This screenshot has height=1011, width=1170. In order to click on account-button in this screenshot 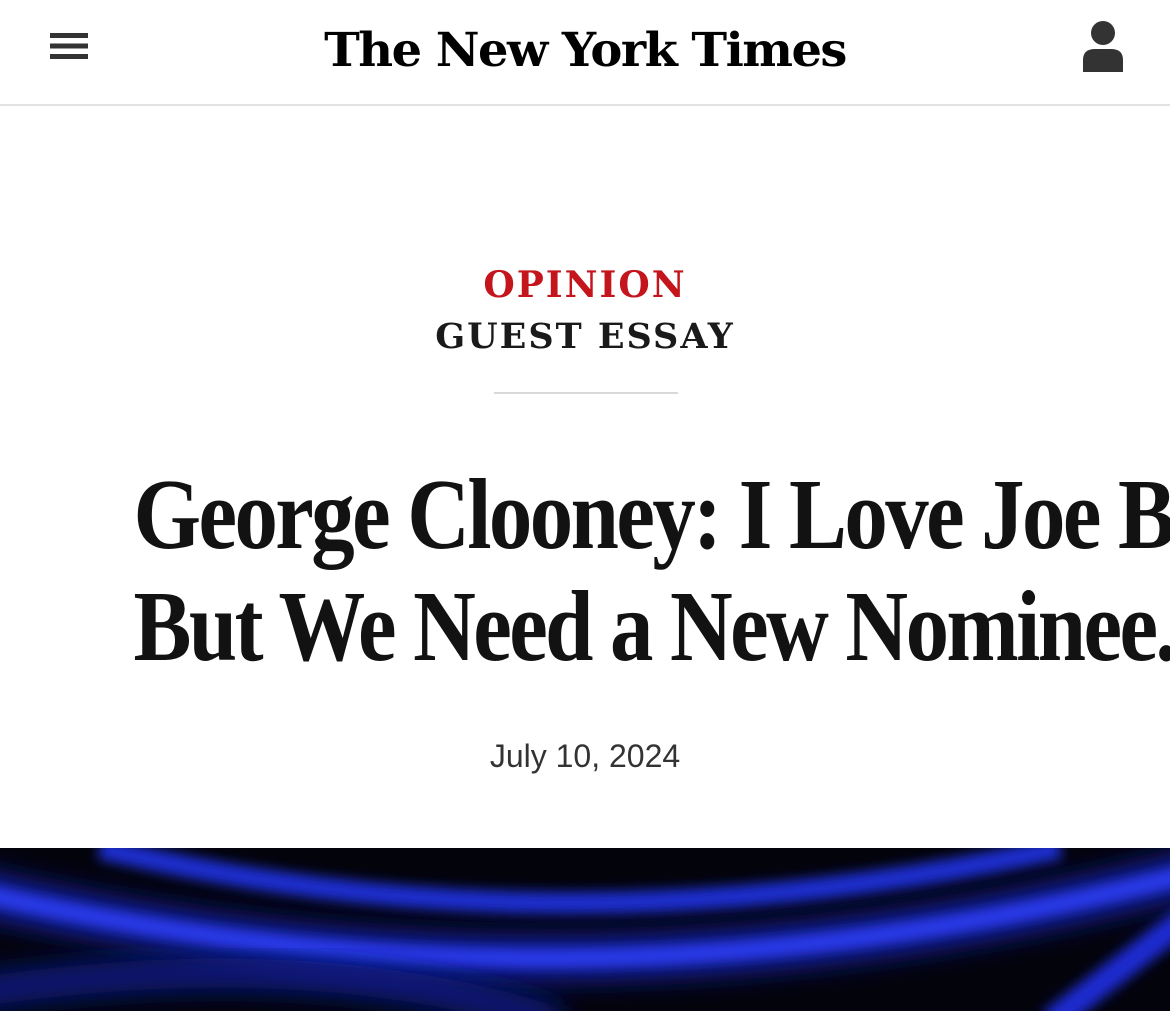, I will do `click(1103, 46)`.